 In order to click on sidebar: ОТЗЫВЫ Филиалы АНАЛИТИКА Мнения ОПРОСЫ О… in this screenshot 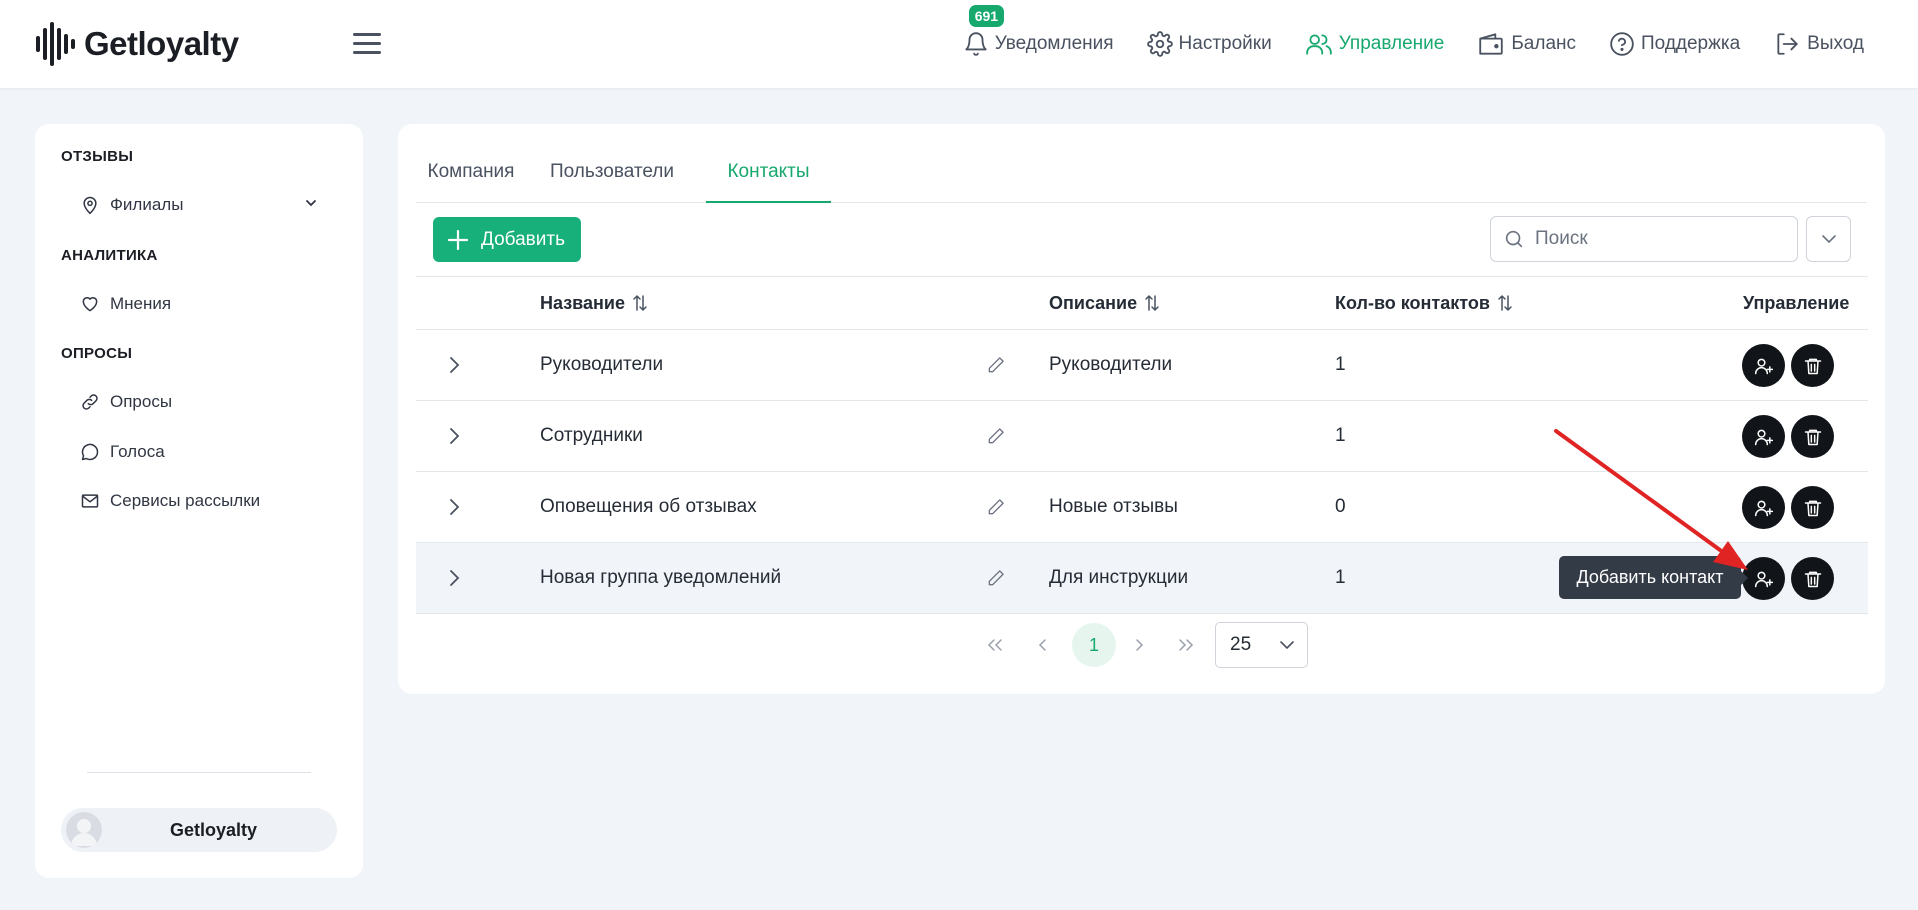, I will do `click(199, 501)`.